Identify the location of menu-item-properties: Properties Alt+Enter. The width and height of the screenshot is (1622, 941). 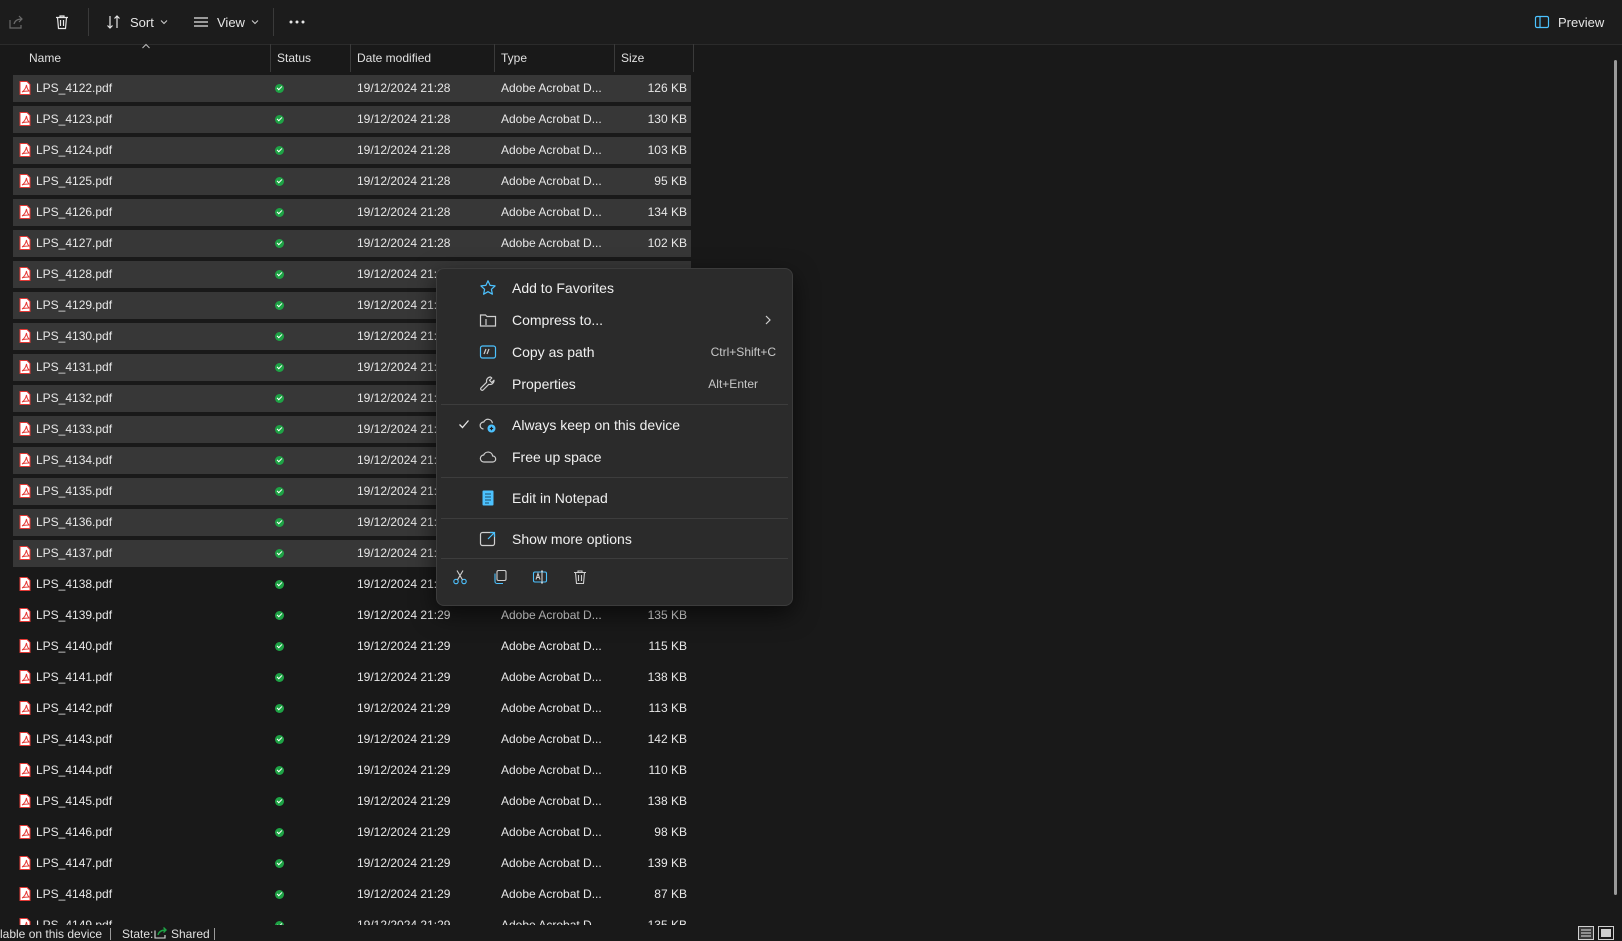
(614, 384).